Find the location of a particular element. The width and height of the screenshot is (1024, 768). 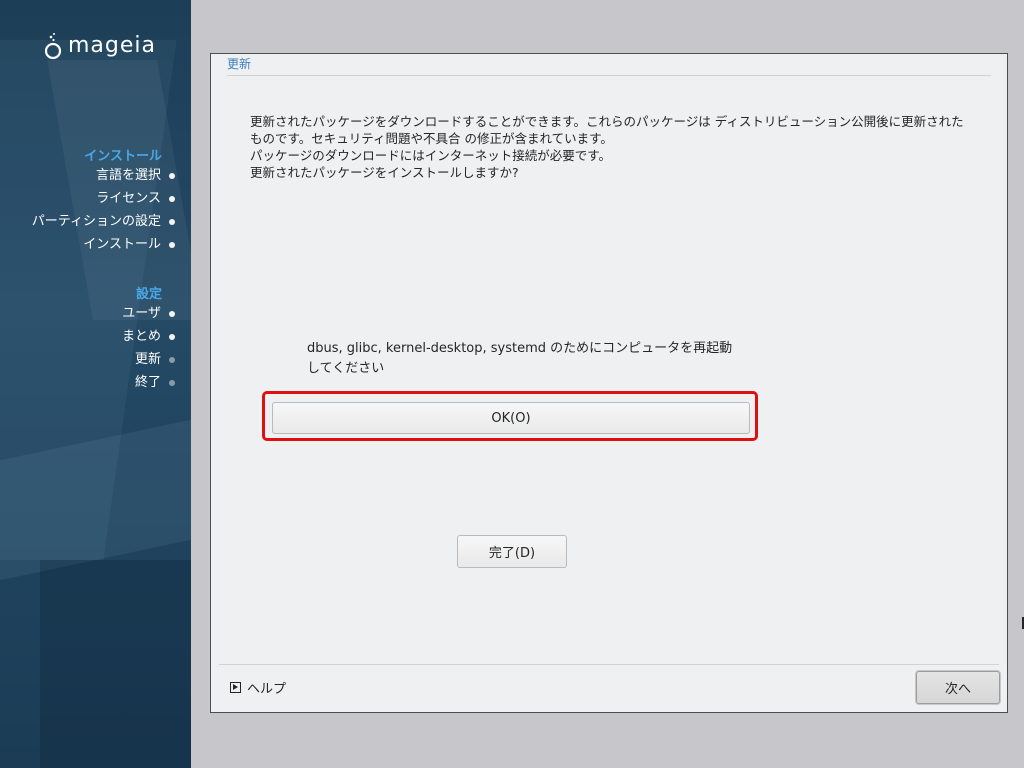

sidebar-item-partitioning: パーティションの設定 is located at coordinates (103, 222).